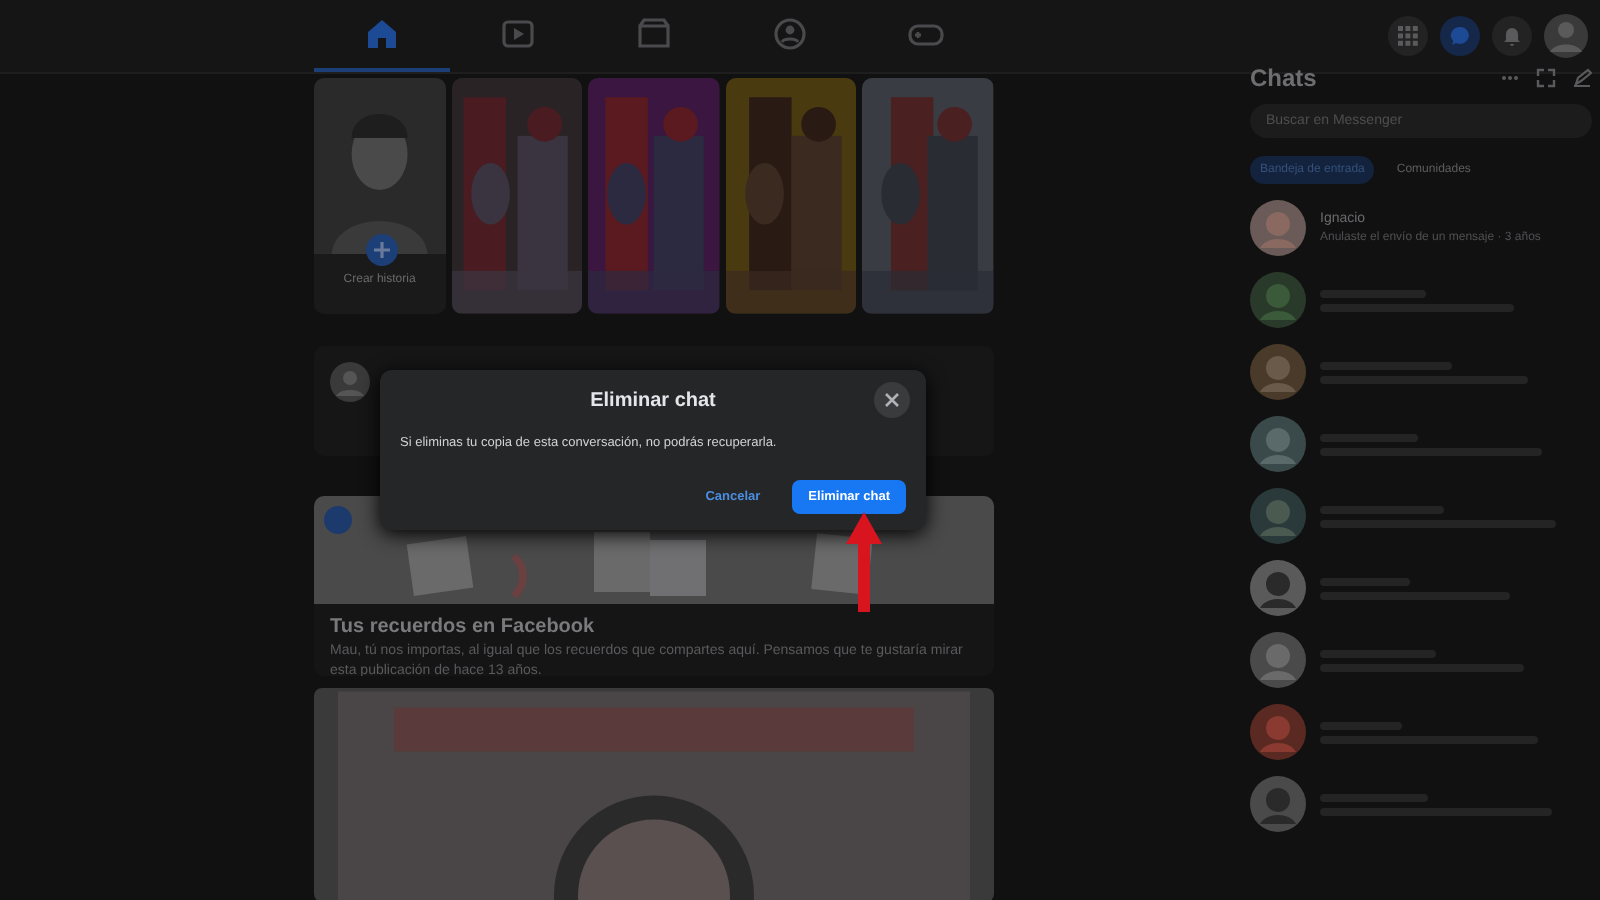 This screenshot has width=1600, height=900. I want to click on notifications-button, so click(1512, 36).